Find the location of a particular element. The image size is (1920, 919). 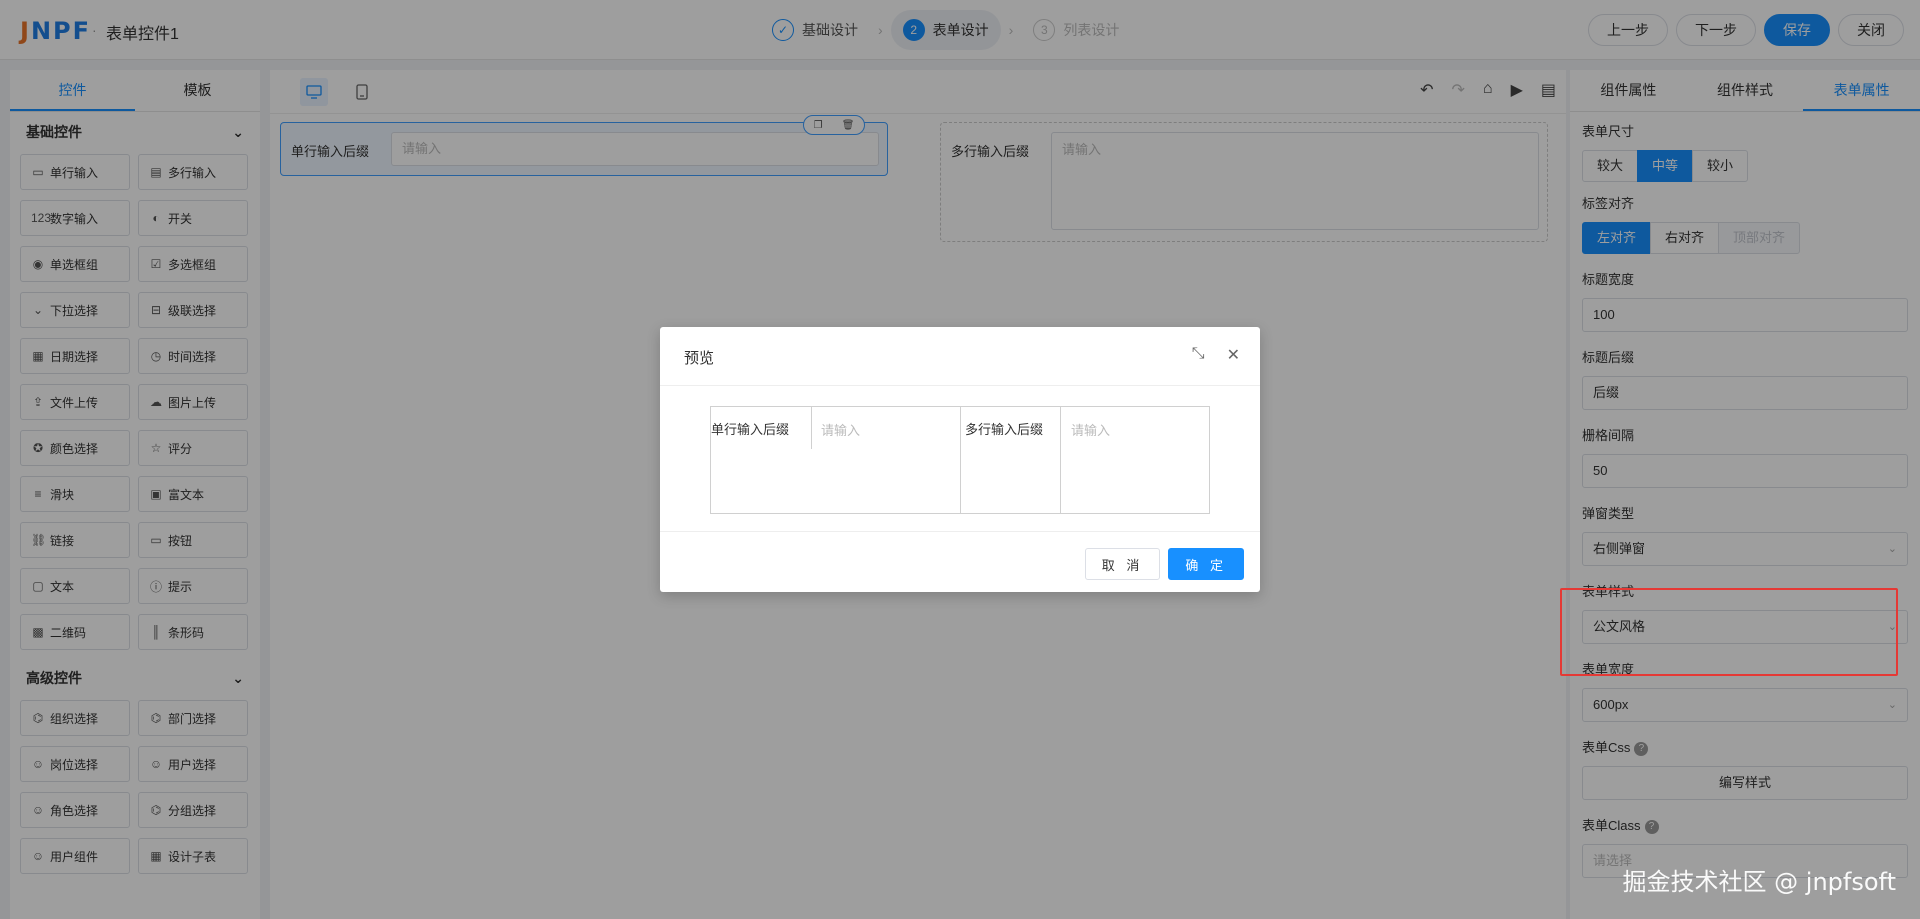

watermark: 掘金技术社区 @ jnpfsoft is located at coordinates (1759, 882).